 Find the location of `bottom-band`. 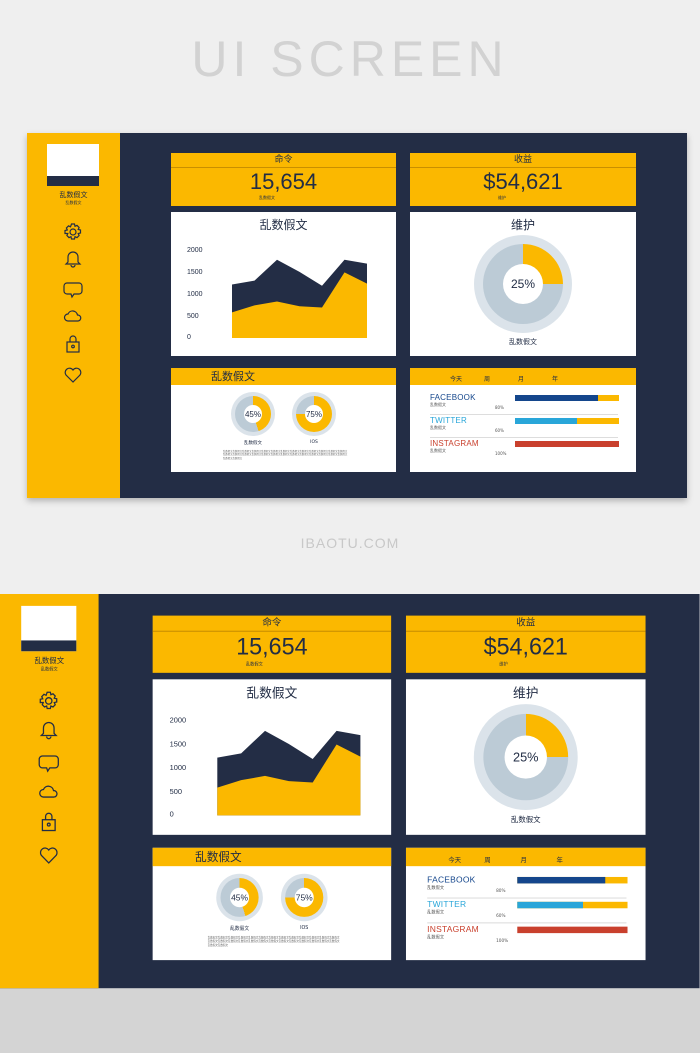

bottom-band is located at coordinates (350, 1020).